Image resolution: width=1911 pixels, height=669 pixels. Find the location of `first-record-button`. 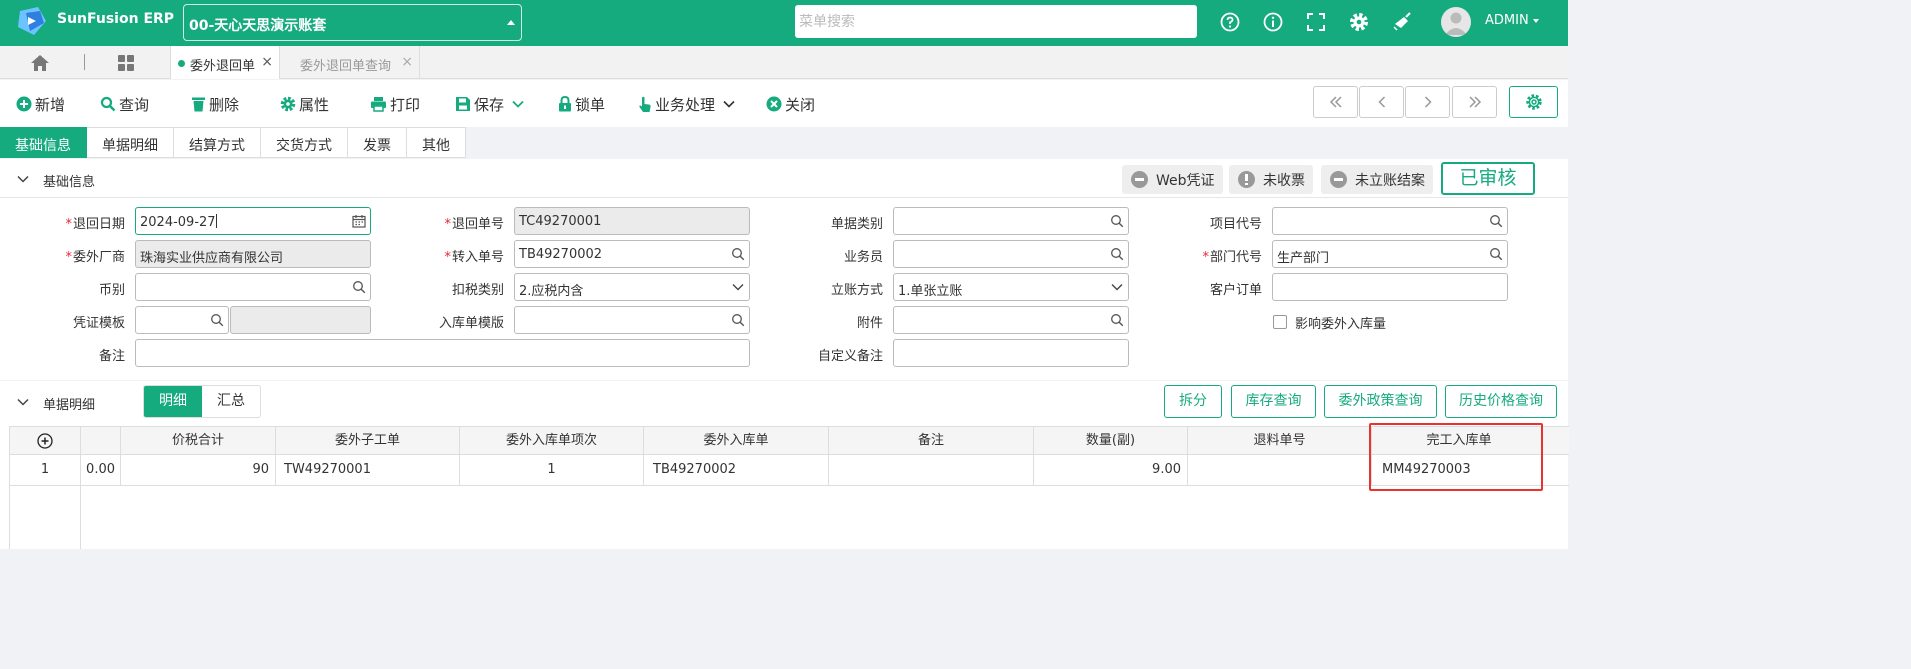

first-record-button is located at coordinates (1335, 102).